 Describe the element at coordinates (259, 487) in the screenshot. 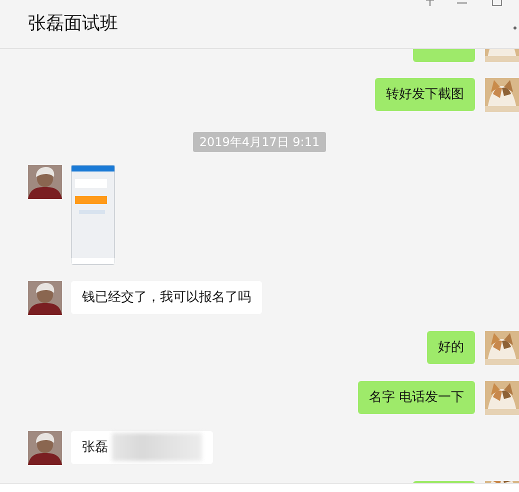

I see `input-area` at that location.